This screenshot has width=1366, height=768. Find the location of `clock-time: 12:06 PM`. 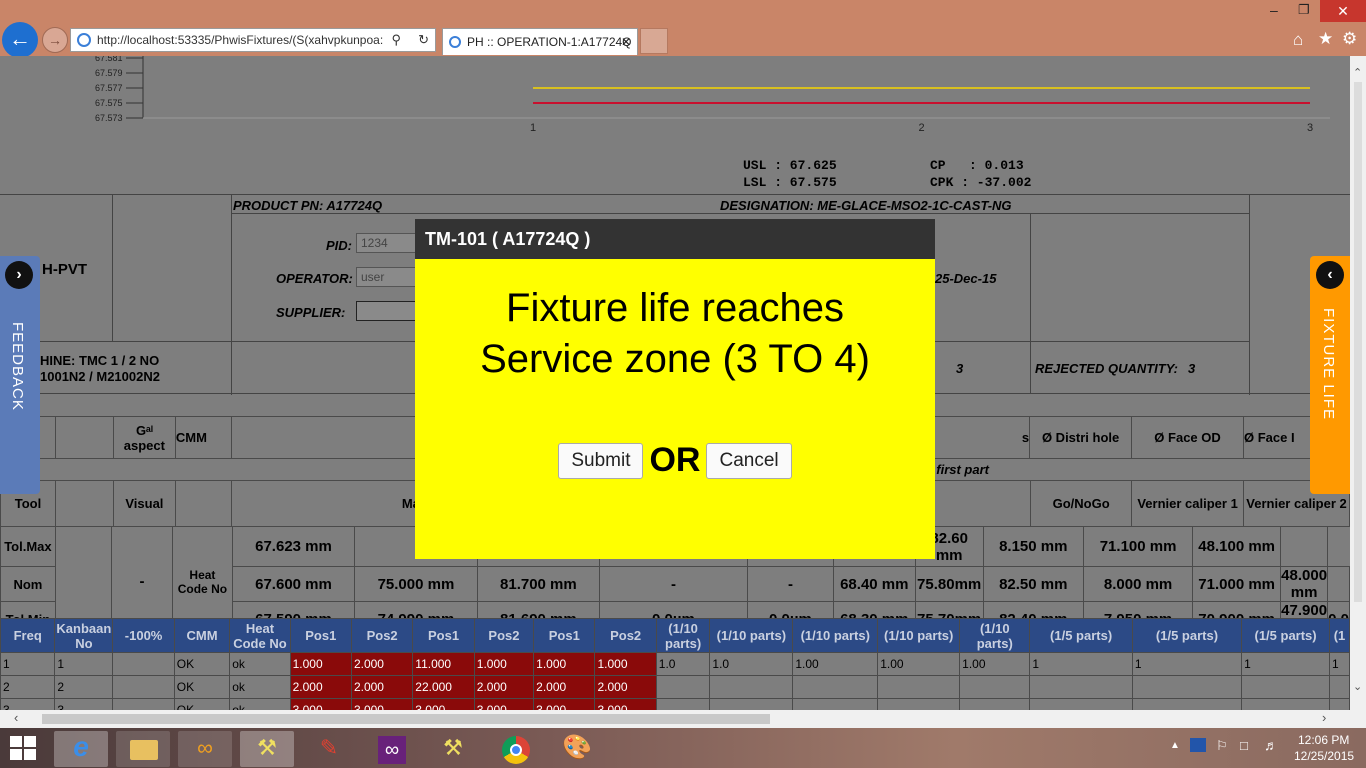

clock-time: 12:06 PM is located at coordinates (1323, 740).